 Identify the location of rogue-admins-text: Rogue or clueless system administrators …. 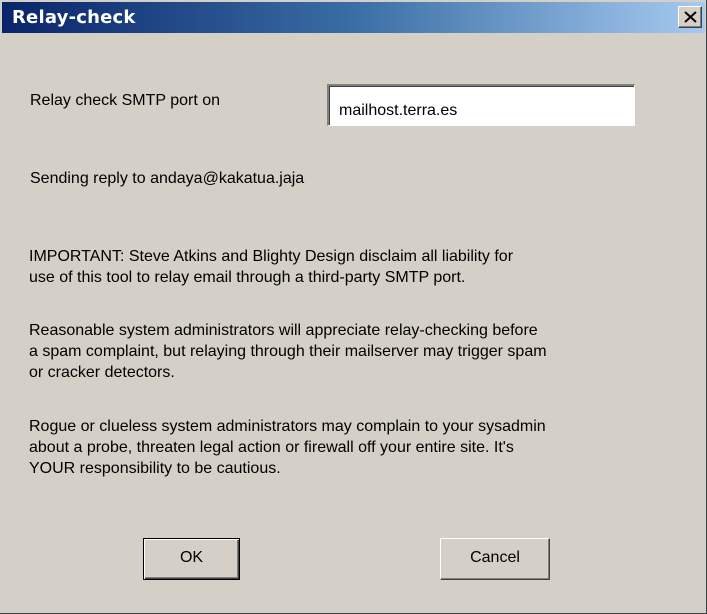
(287, 447).